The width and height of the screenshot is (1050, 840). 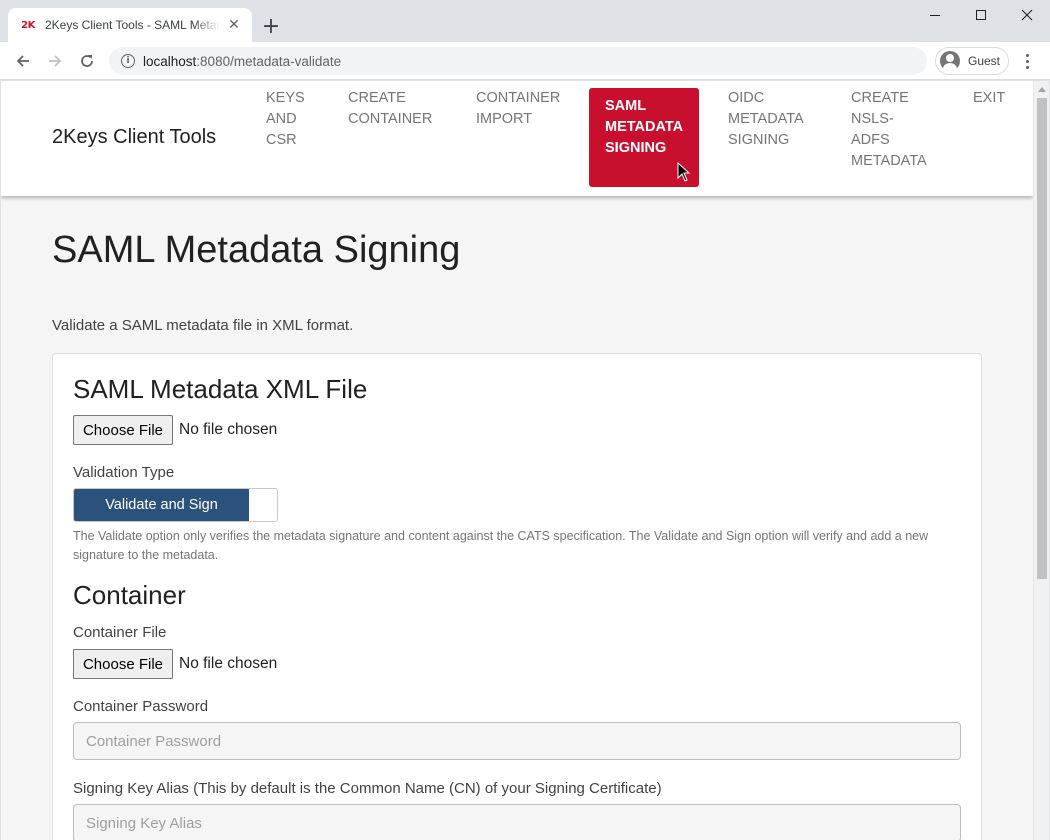 What do you see at coordinates (129, 595) in the screenshot?
I see `container-section-title: Container` at bounding box center [129, 595].